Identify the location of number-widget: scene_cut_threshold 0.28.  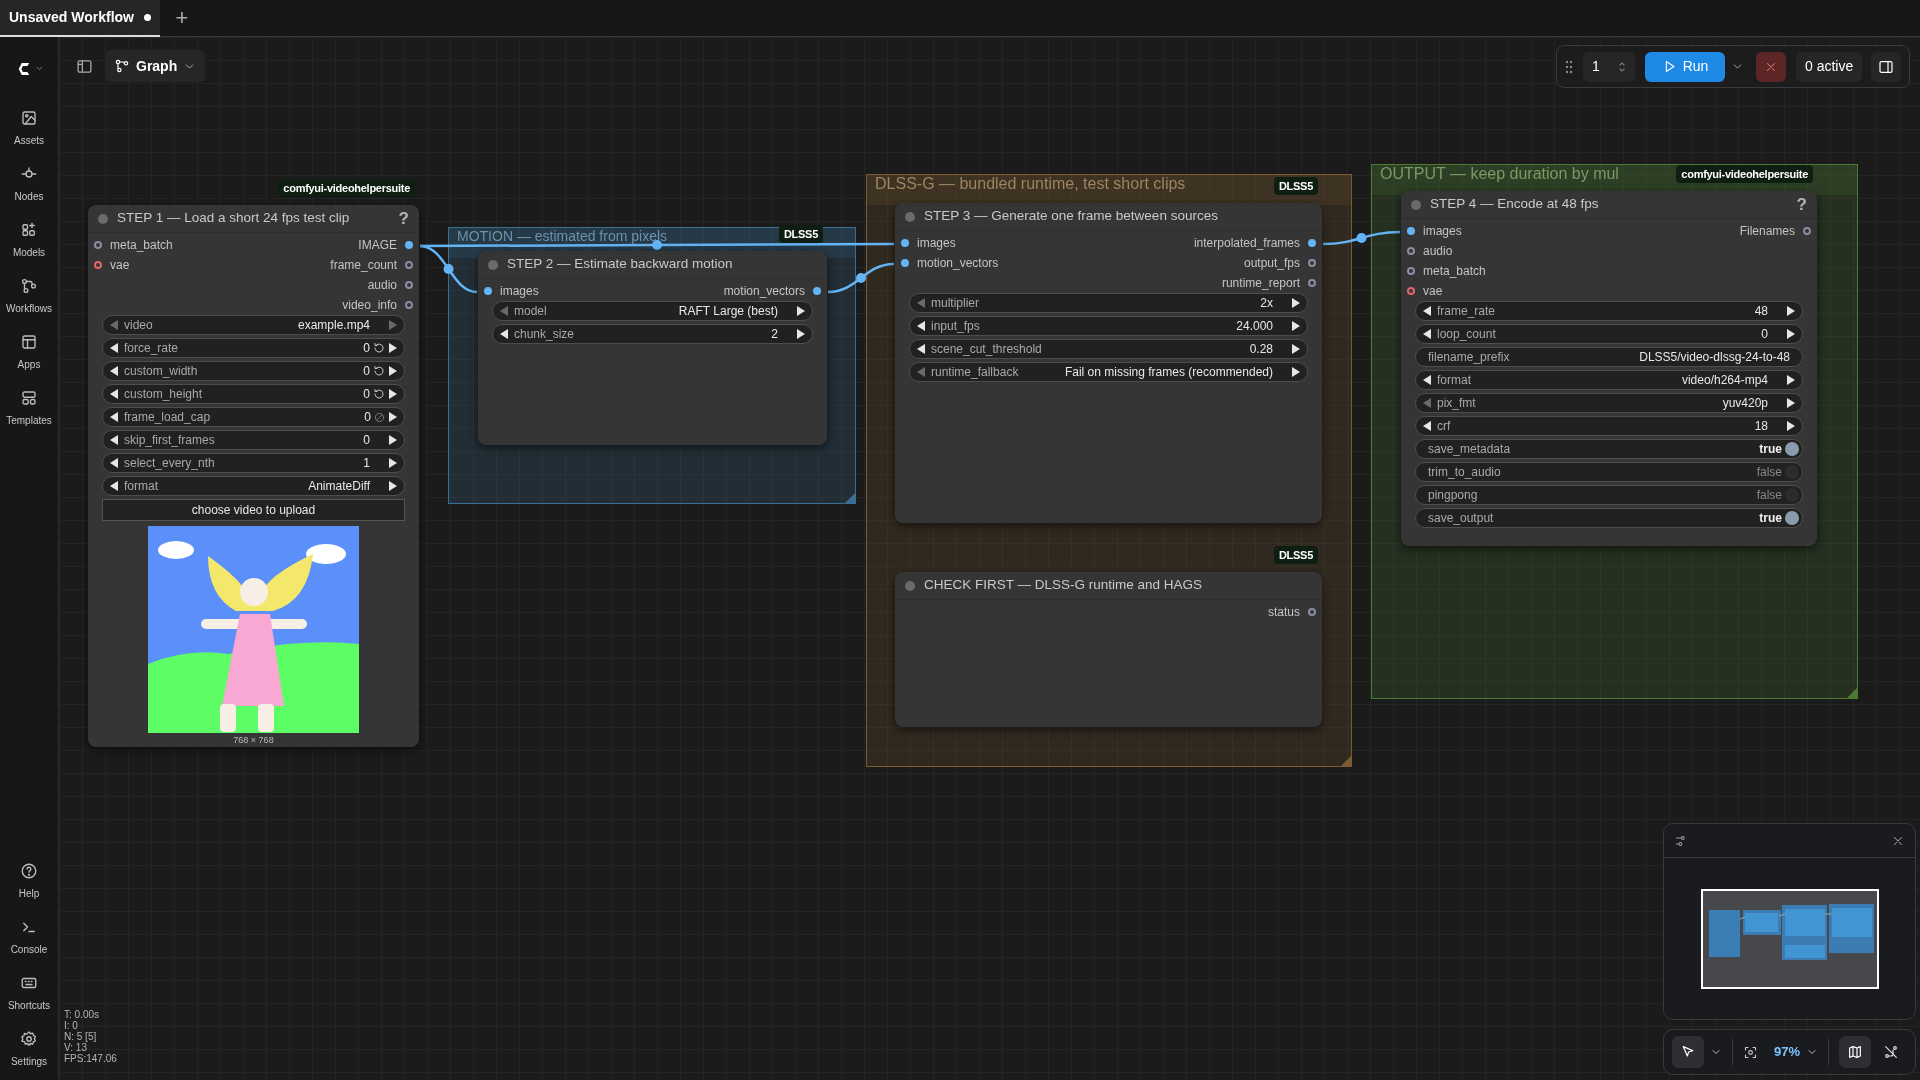
(1108, 349).